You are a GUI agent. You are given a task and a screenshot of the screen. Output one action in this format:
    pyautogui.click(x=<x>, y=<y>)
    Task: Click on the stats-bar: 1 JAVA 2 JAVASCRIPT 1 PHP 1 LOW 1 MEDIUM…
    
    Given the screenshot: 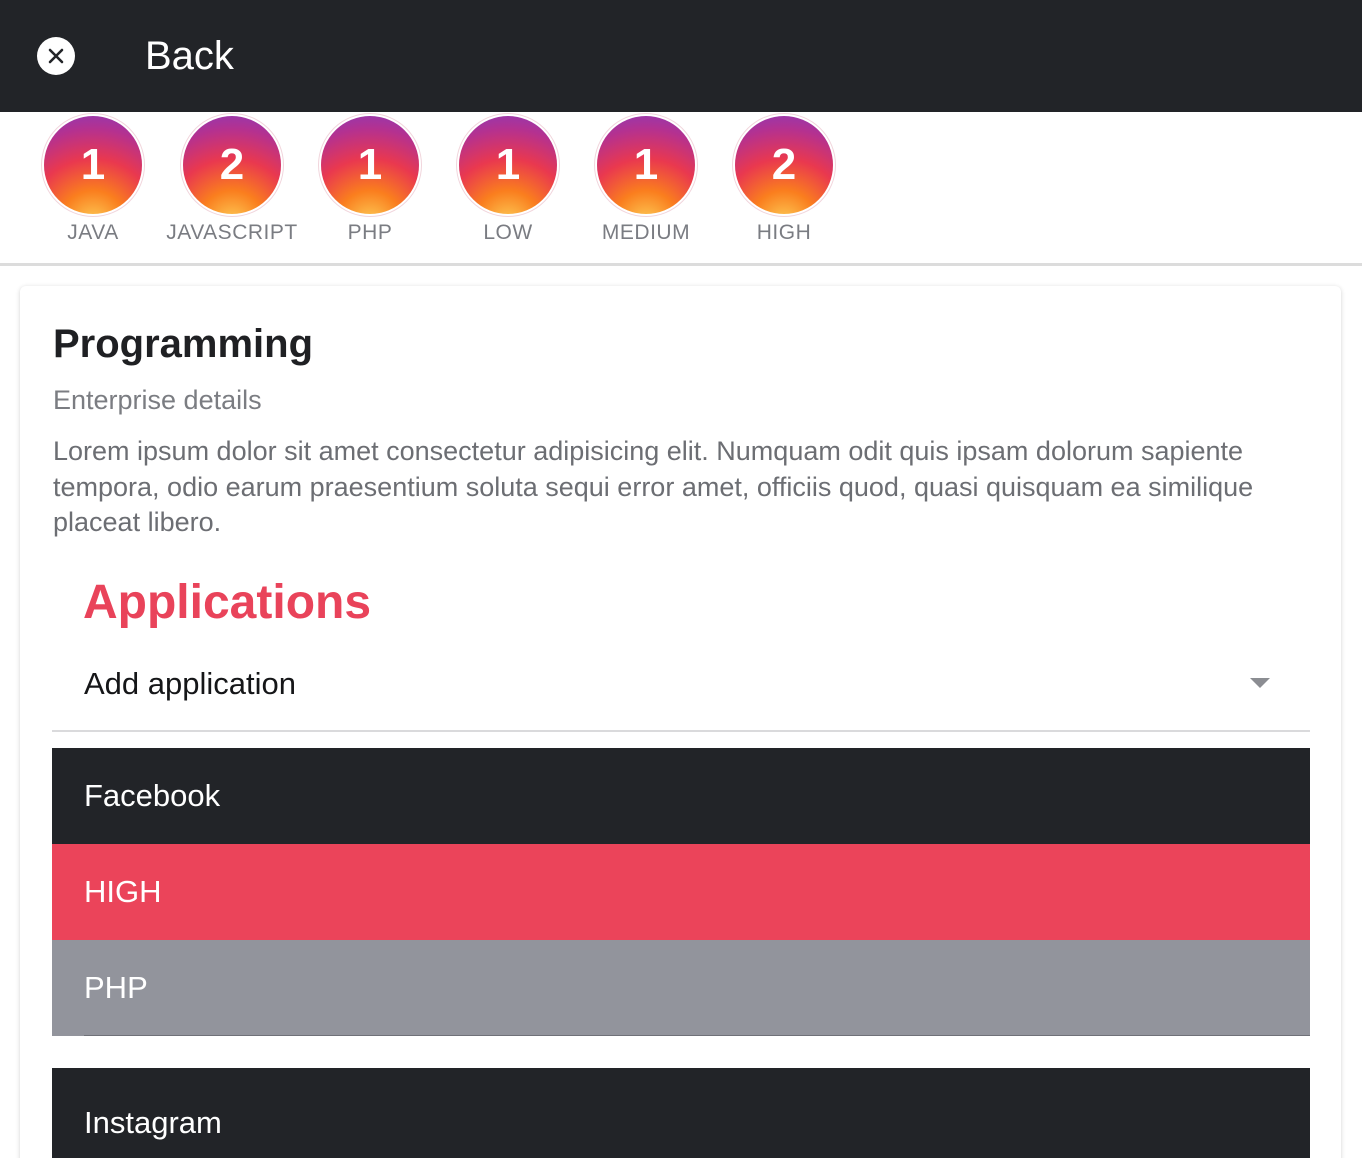 What is the action you would take?
    pyautogui.click(x=681, y=189)
    